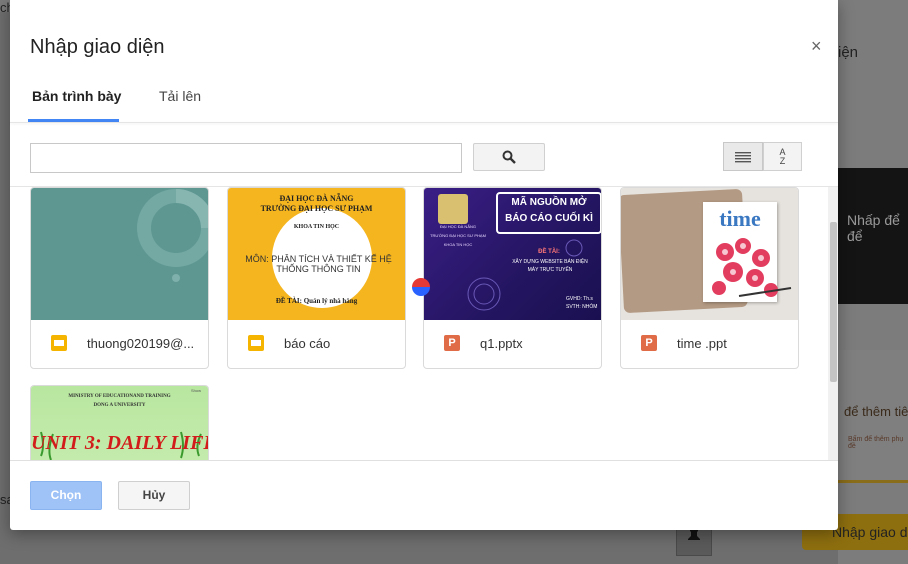  I want to click on search-input, so click(246, 158).